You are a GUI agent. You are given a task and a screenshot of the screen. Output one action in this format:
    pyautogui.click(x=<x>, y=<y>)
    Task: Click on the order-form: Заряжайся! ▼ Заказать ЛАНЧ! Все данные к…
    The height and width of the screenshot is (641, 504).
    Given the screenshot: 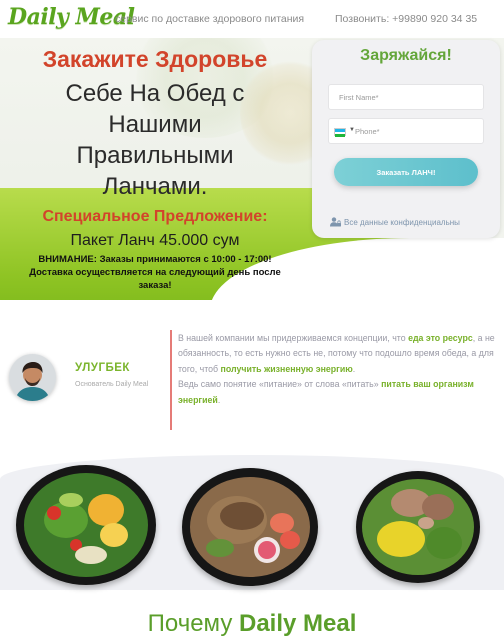 What is the action you would take?
    pyautogui.click(x=406, y=139)
    